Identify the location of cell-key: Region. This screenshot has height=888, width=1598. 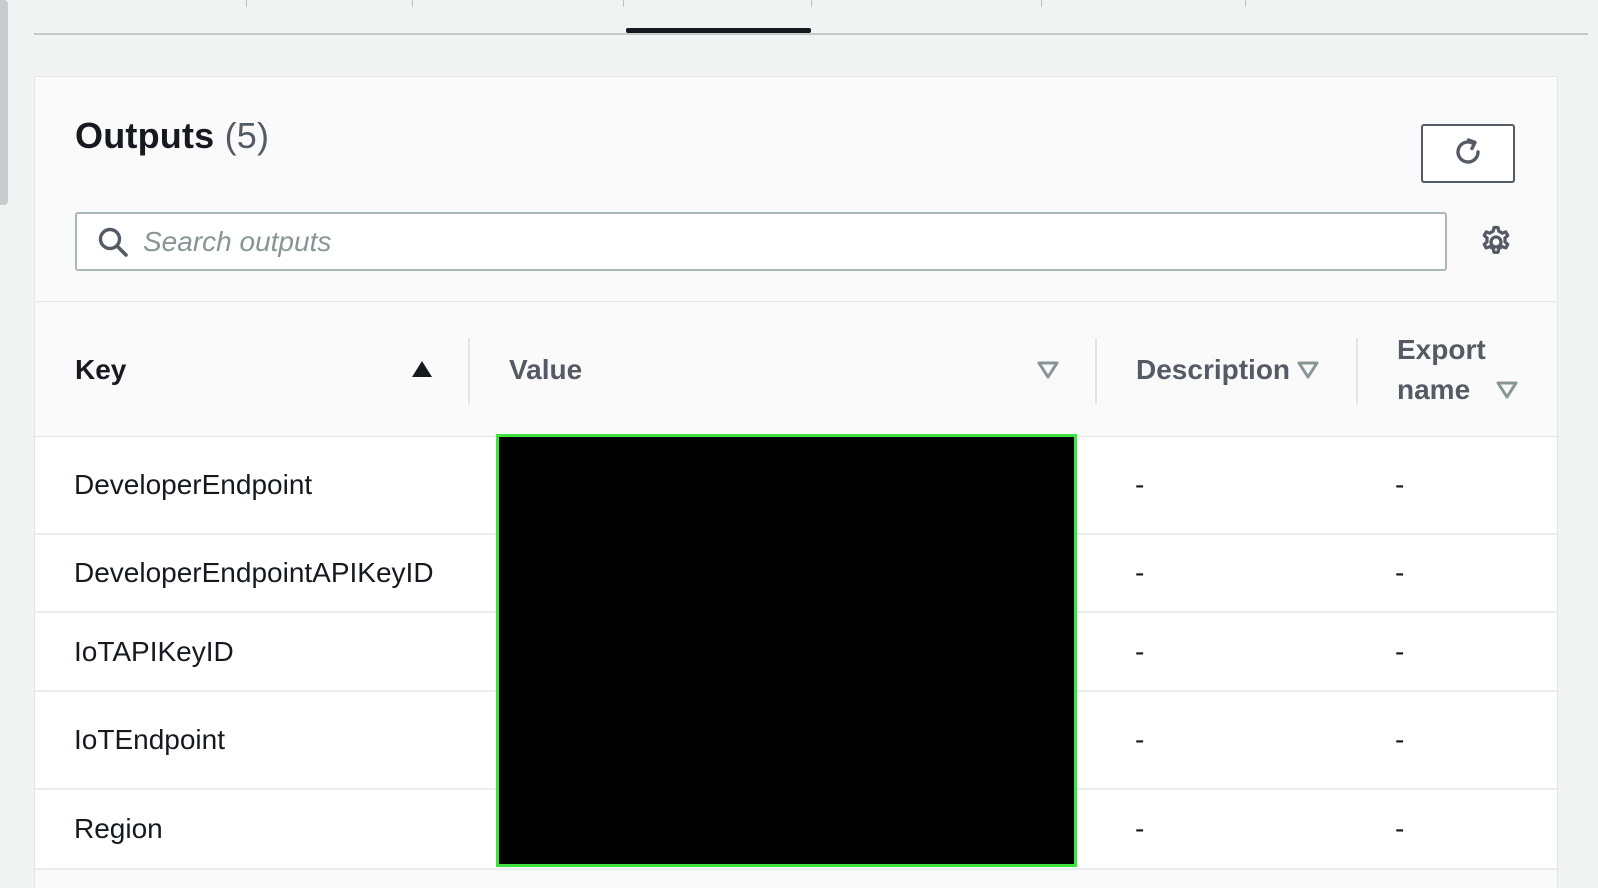
(118, 828).